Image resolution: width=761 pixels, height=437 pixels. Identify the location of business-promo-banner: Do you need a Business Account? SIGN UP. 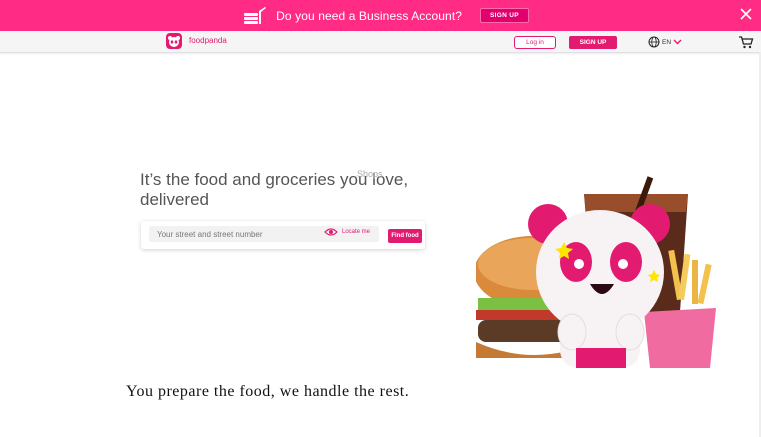
(380, 15).